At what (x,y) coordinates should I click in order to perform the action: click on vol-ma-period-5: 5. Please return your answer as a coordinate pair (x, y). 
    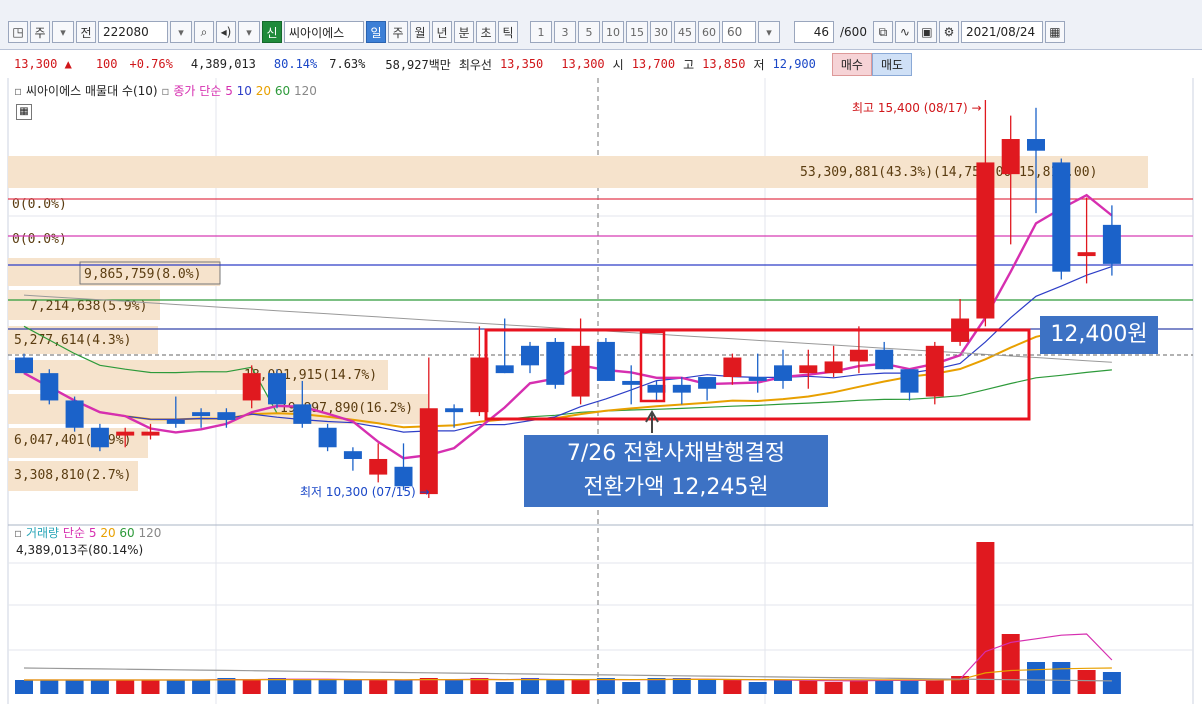
    Looking at the image, I should click on (92, 533).